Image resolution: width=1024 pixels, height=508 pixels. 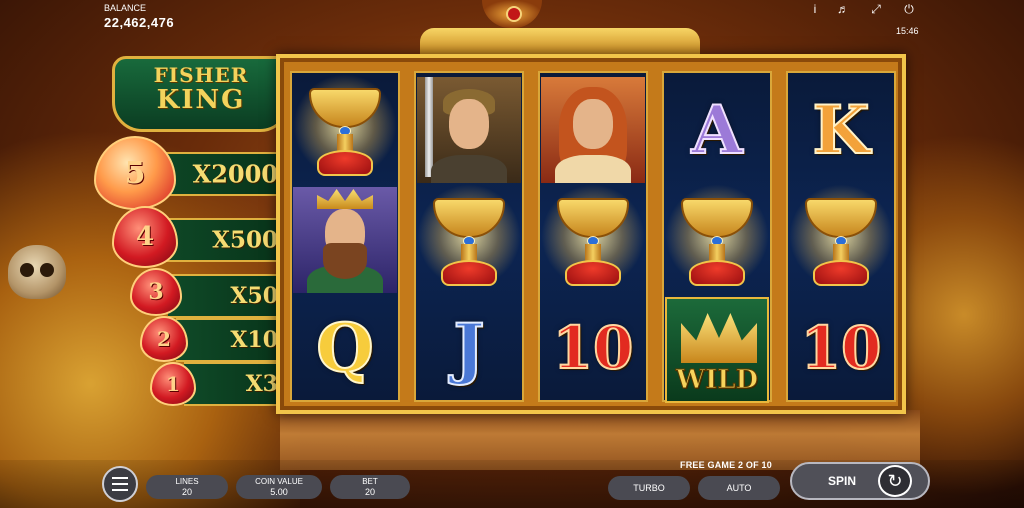 I want to click on heart-count: 2, so click(x=164, y=339).